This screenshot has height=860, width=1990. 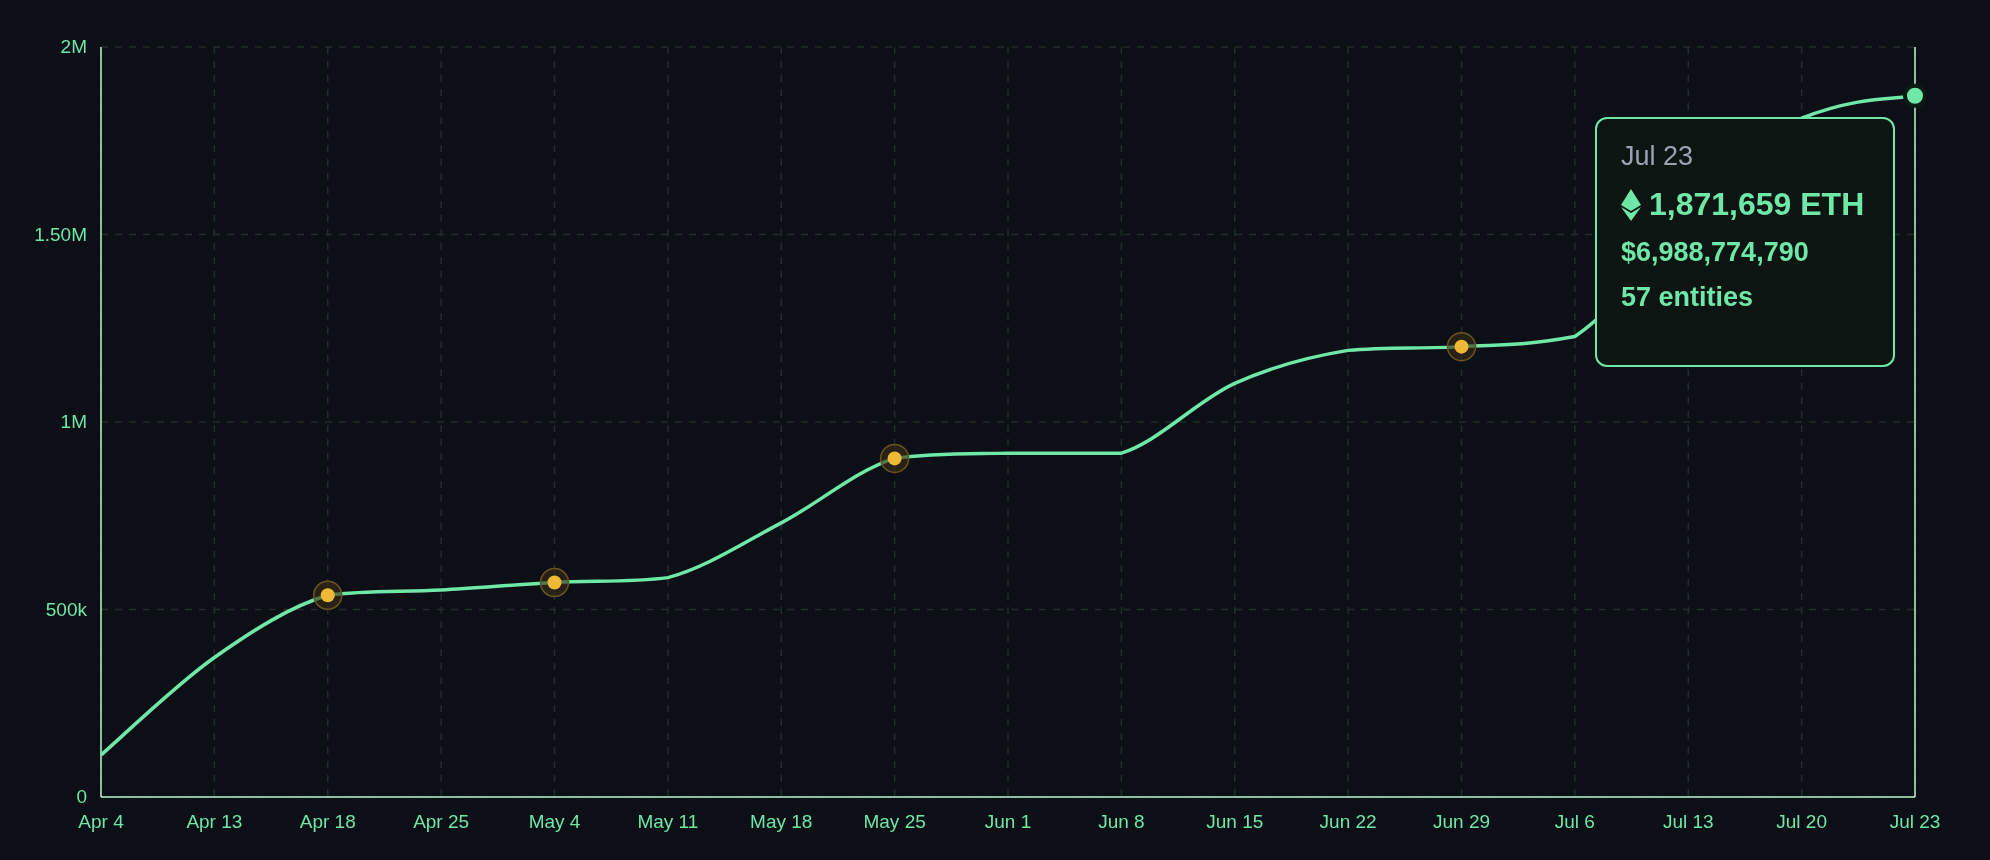 What do you see at coordinates (1757, 204) in the screenshot?
I see `tooltip-amount: 1,871,659 ETH` at bounding box center [1757, 204].